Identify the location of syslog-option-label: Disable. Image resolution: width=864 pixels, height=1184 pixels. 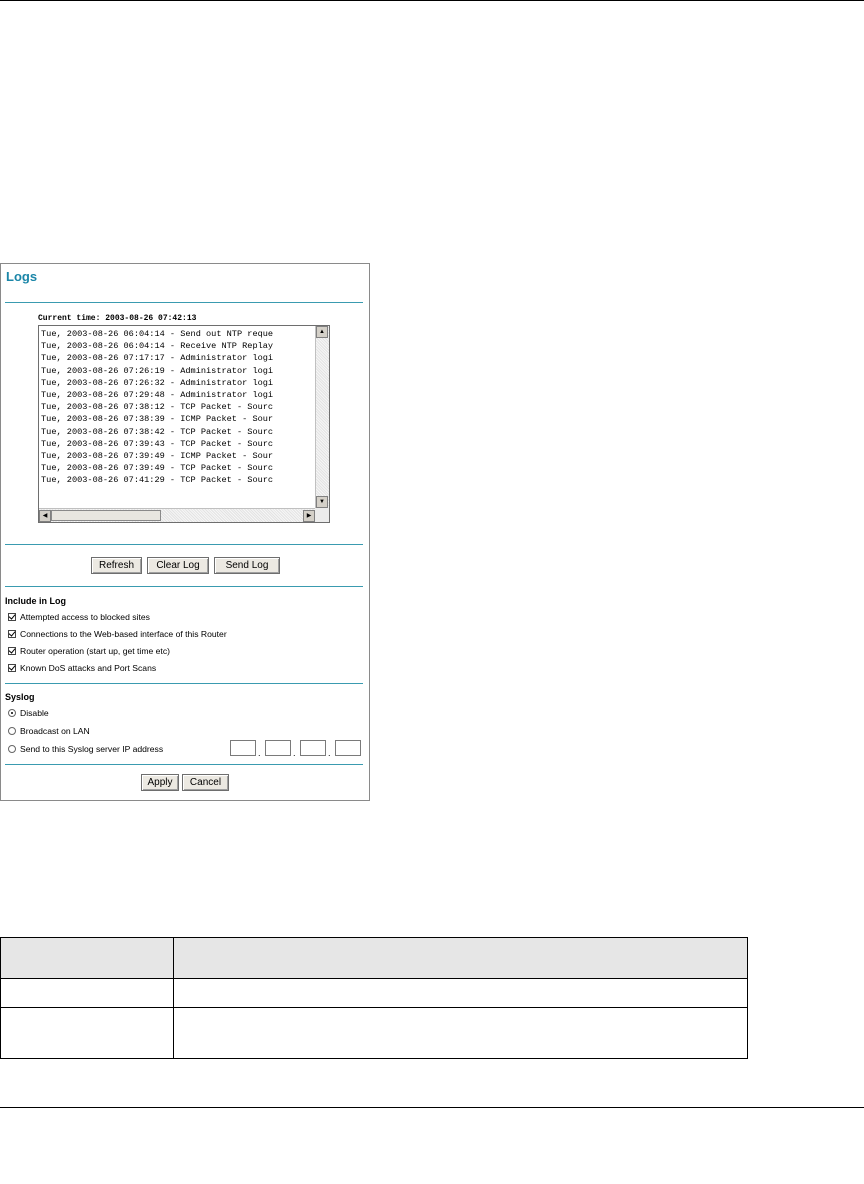
(34, 713).